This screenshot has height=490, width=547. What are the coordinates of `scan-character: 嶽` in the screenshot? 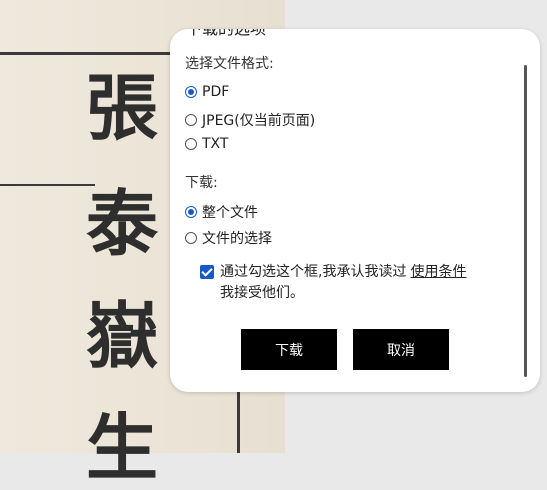 It's located at (122, 335).